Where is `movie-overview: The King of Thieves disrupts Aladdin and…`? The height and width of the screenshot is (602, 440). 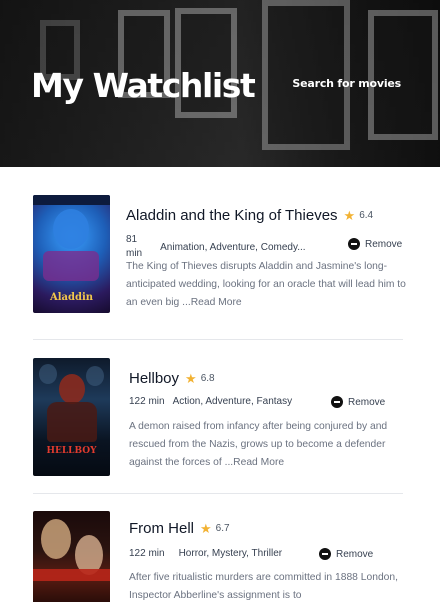
movie-overview: The King of Thieves disrupts Aladdin and… is located at coordinates (266, 285).